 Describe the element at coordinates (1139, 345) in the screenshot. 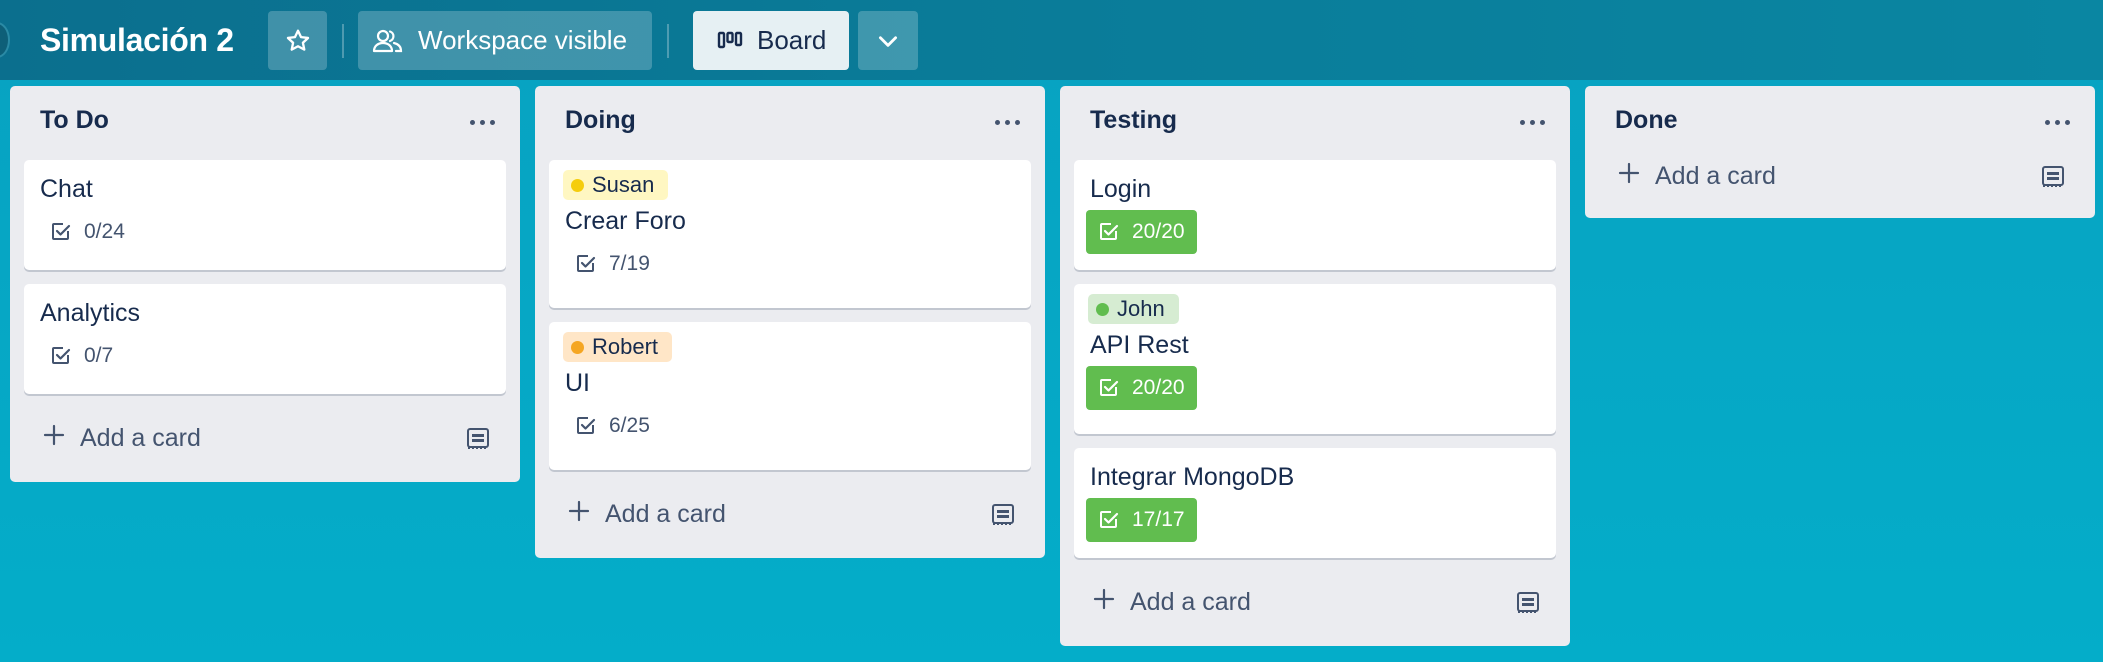

I see `card-title: API Rest` at that location.